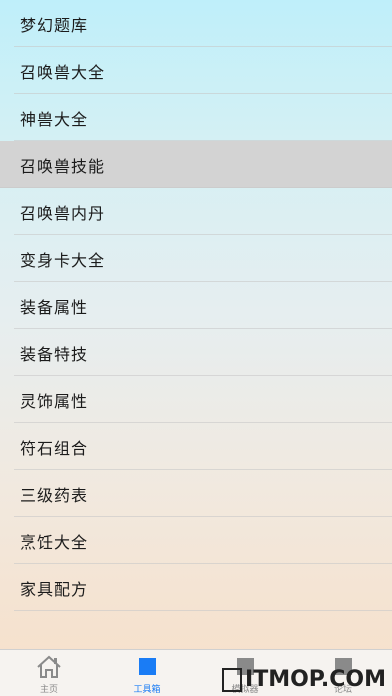 The height and width of the screenshot is (696, 392). Describe the element at coordinates (196, 211) in the screenshot. I see `menu-item-beast-cores: 召唤兽内丹` at that location.